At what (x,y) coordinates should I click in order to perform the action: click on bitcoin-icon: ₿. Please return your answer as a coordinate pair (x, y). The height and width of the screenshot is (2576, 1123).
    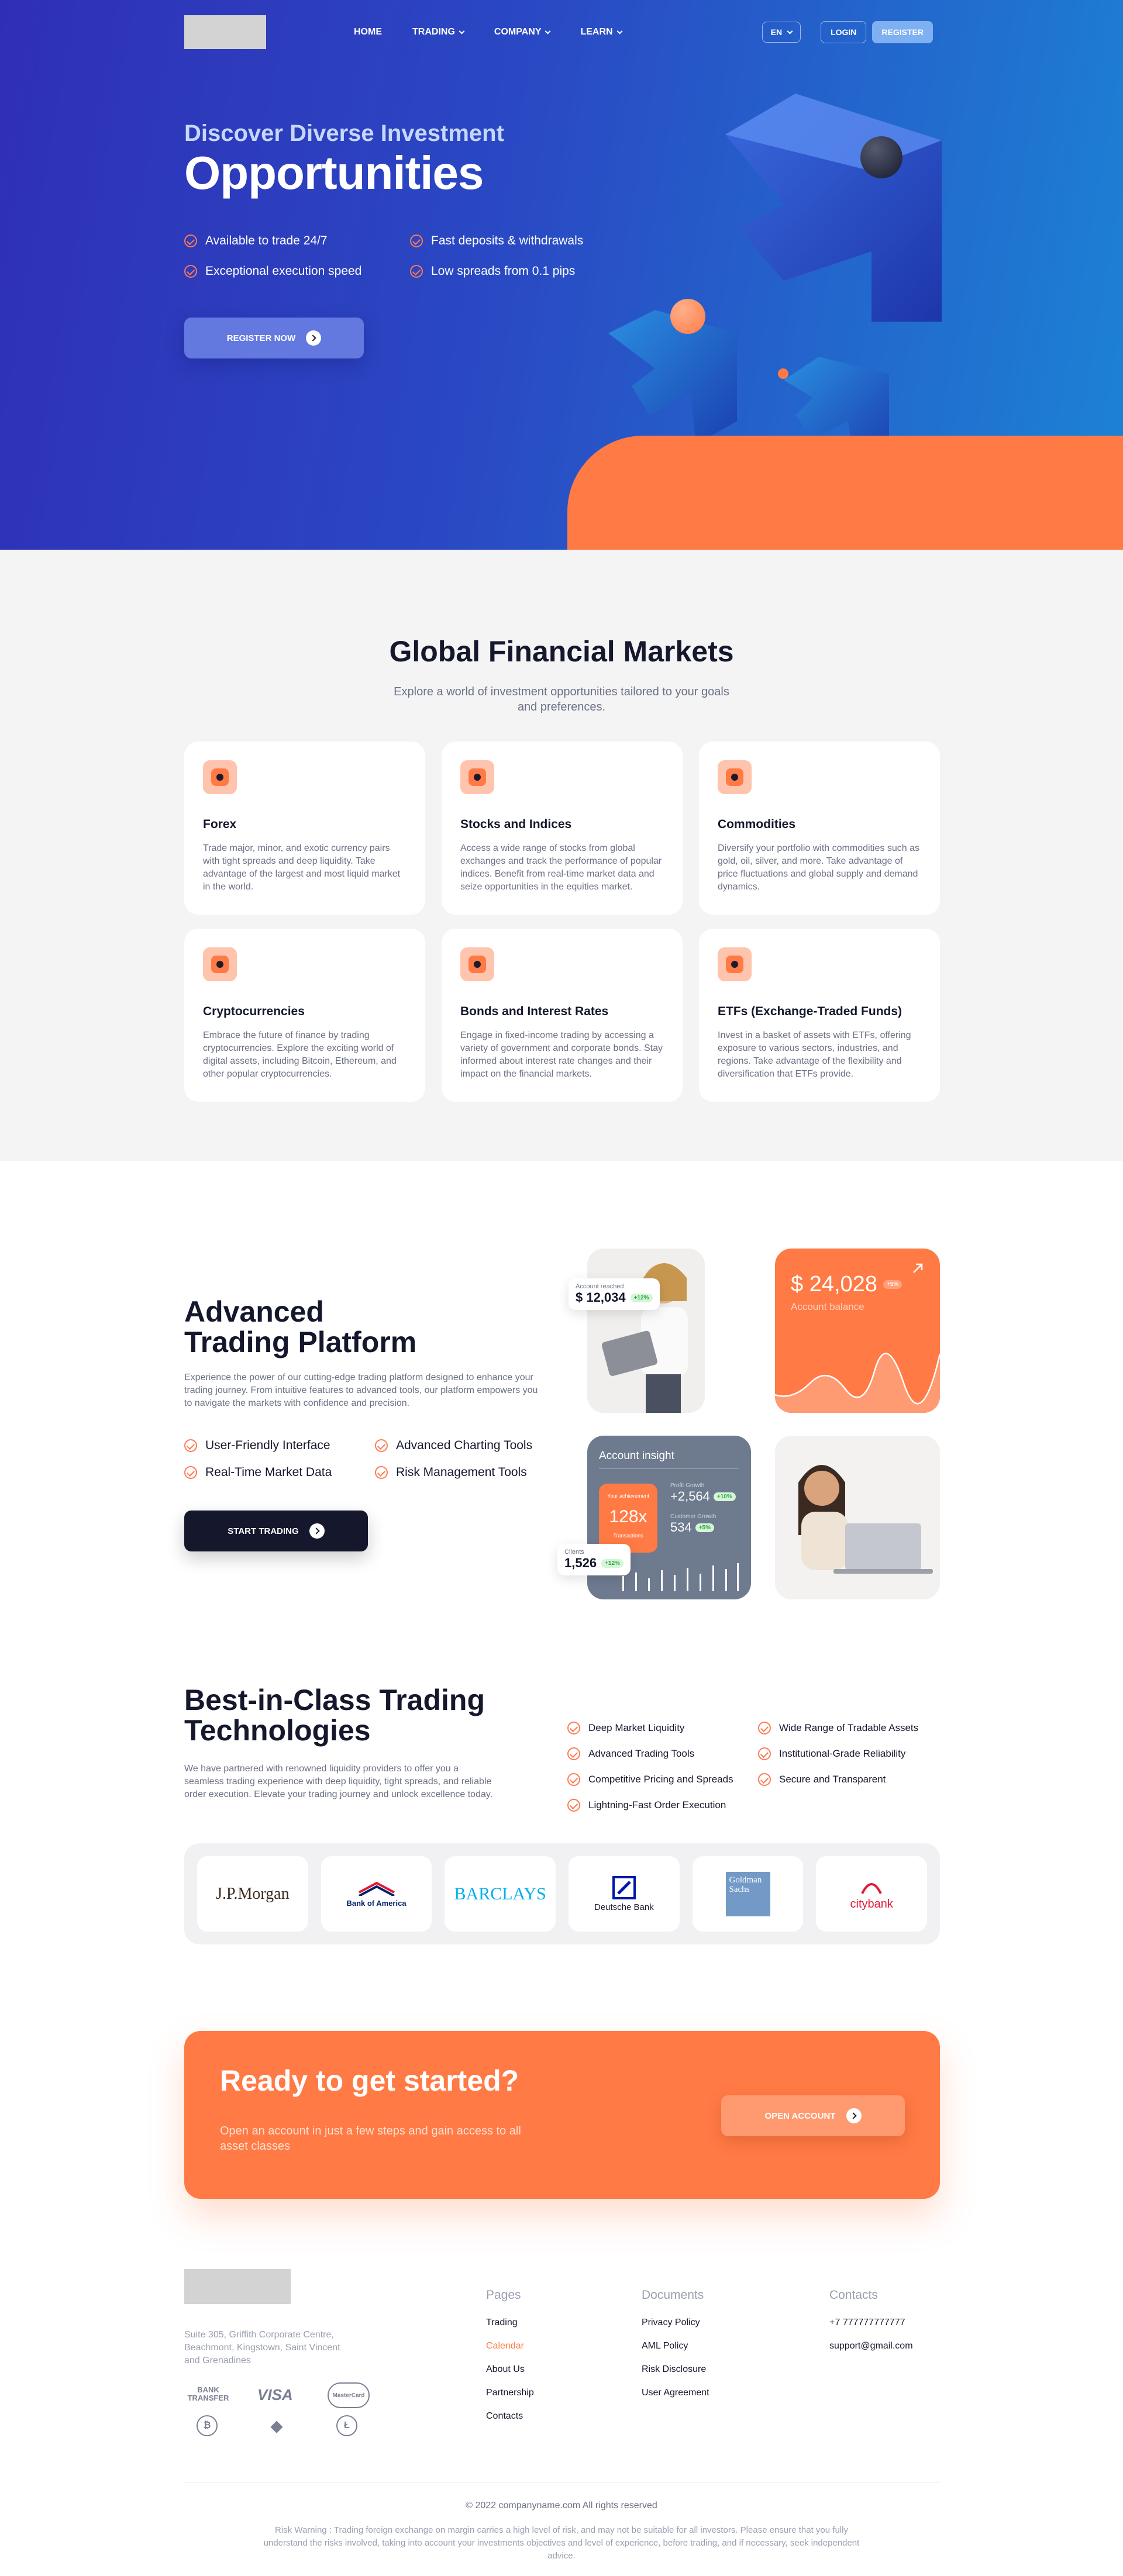
    Looking at the image, I should click on (207, 2425).